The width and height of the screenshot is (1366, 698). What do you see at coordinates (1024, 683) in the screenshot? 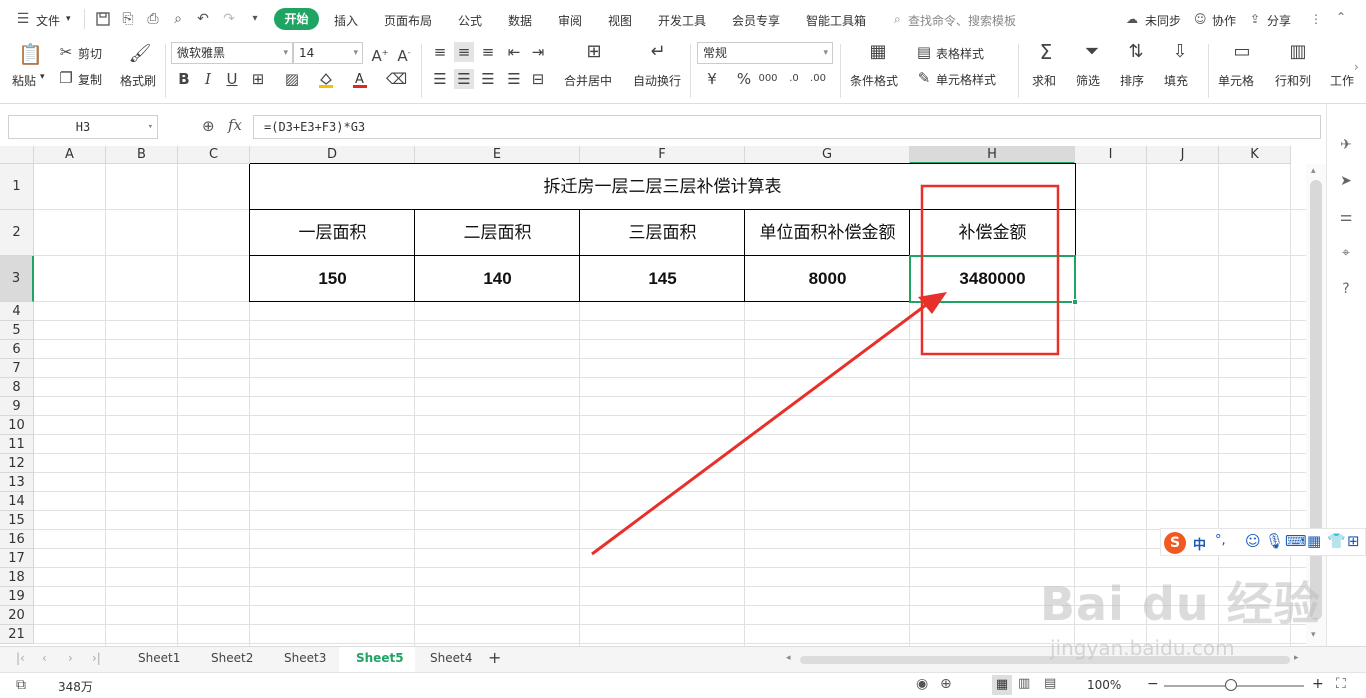
I see `page-layout-view-icon: ▥` at bounding box center [1024, 683].